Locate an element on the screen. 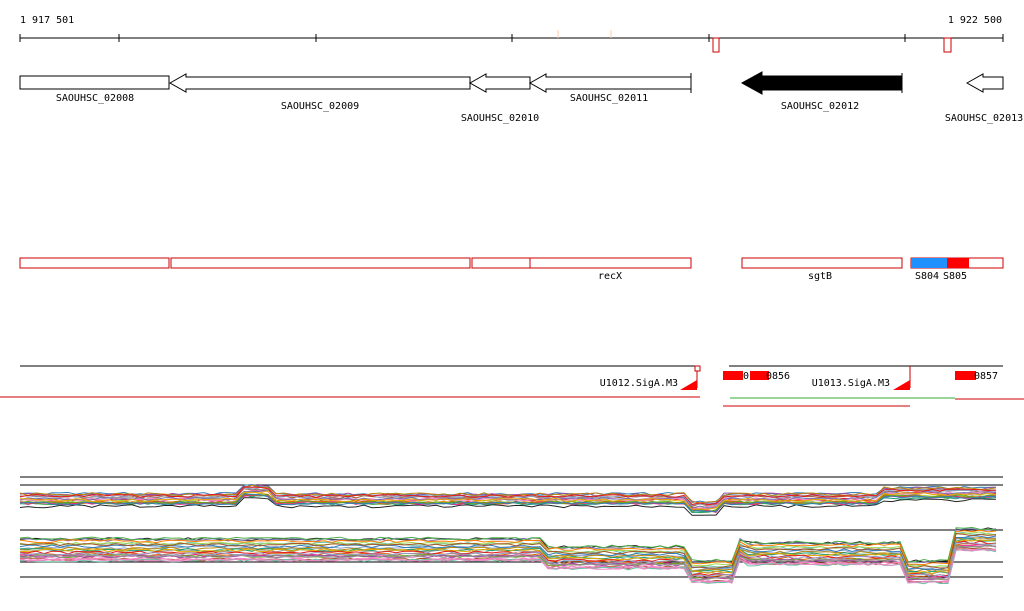  gene-label: SAOUHSC_02013 is located at coordinates (984, 118).